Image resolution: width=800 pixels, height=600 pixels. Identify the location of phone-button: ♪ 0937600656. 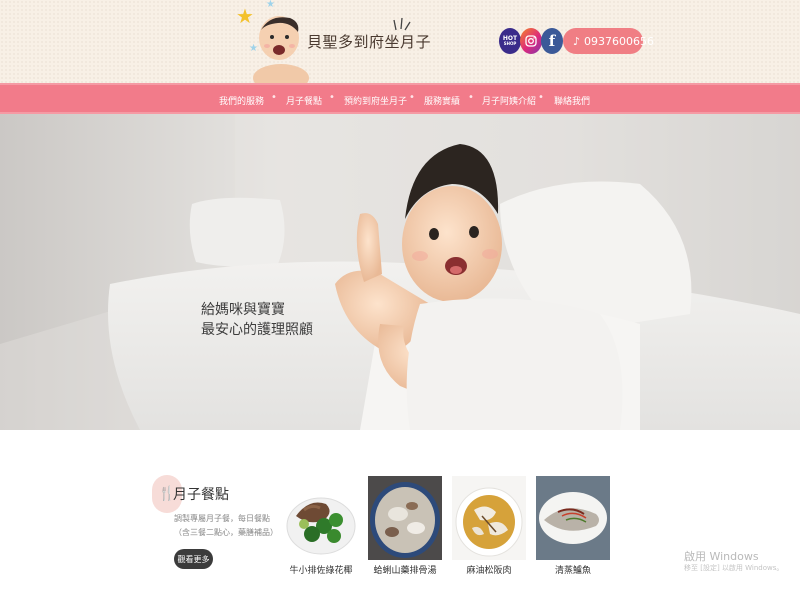
(608, 41).